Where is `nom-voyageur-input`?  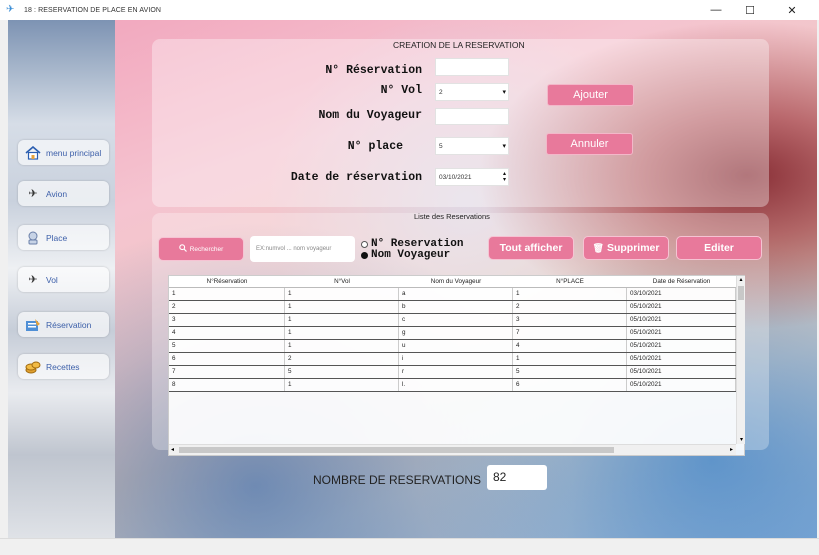
nom-voyageur-input is located at coordinates (472, 116).